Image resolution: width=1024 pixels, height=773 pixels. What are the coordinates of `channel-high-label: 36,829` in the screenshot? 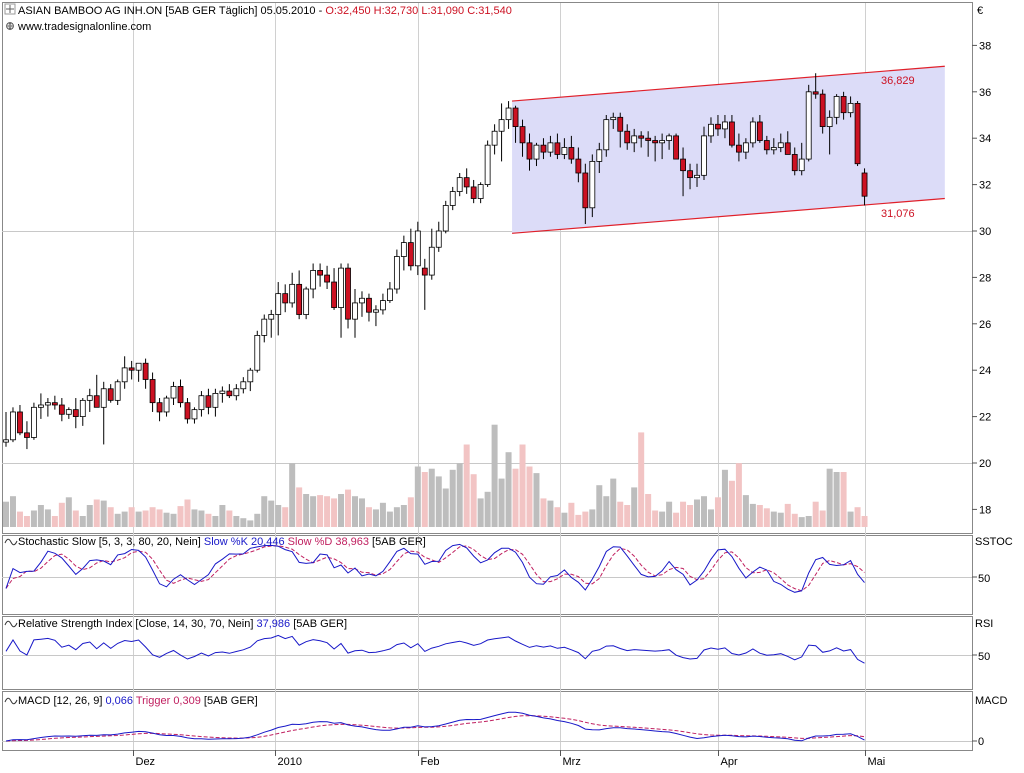 It's located at (898, 81).